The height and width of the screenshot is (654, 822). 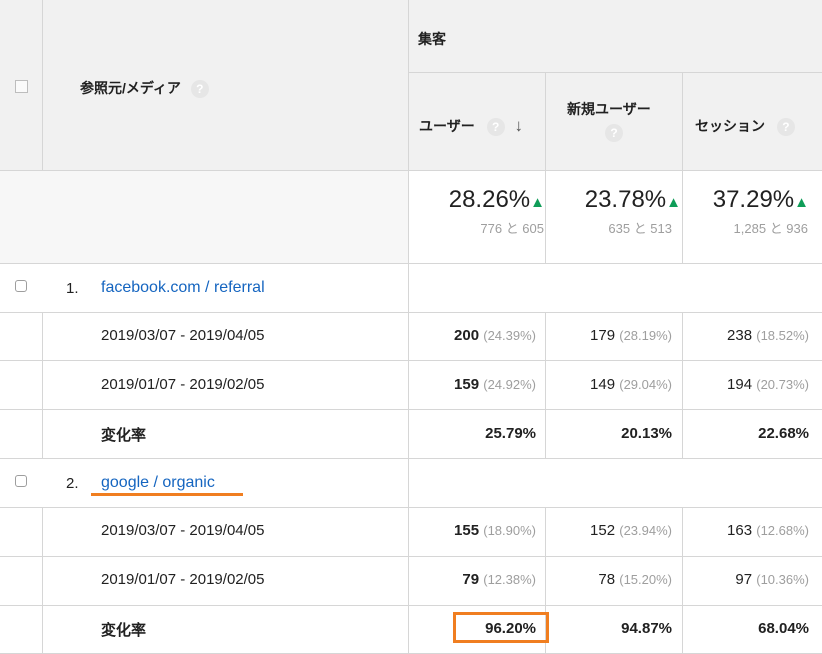 I want to click on row-index: 2., so click(x=72, y=483).